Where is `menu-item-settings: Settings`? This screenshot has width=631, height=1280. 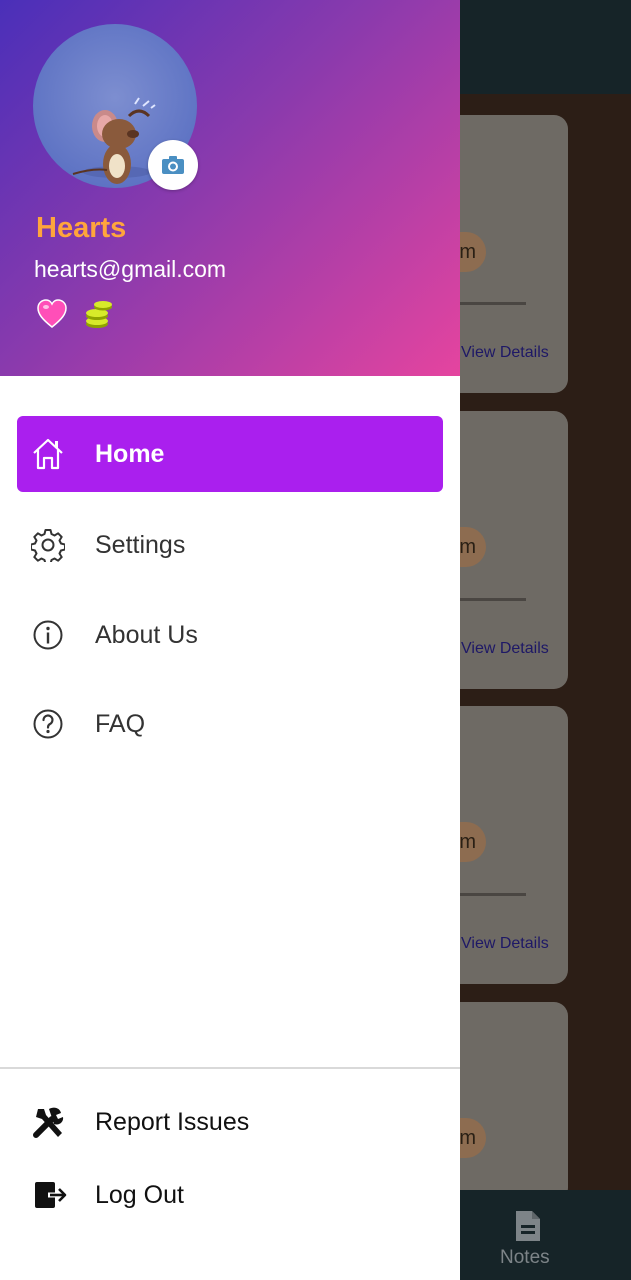
menu-item-settings: Settings is located at coordinates (230, 545).